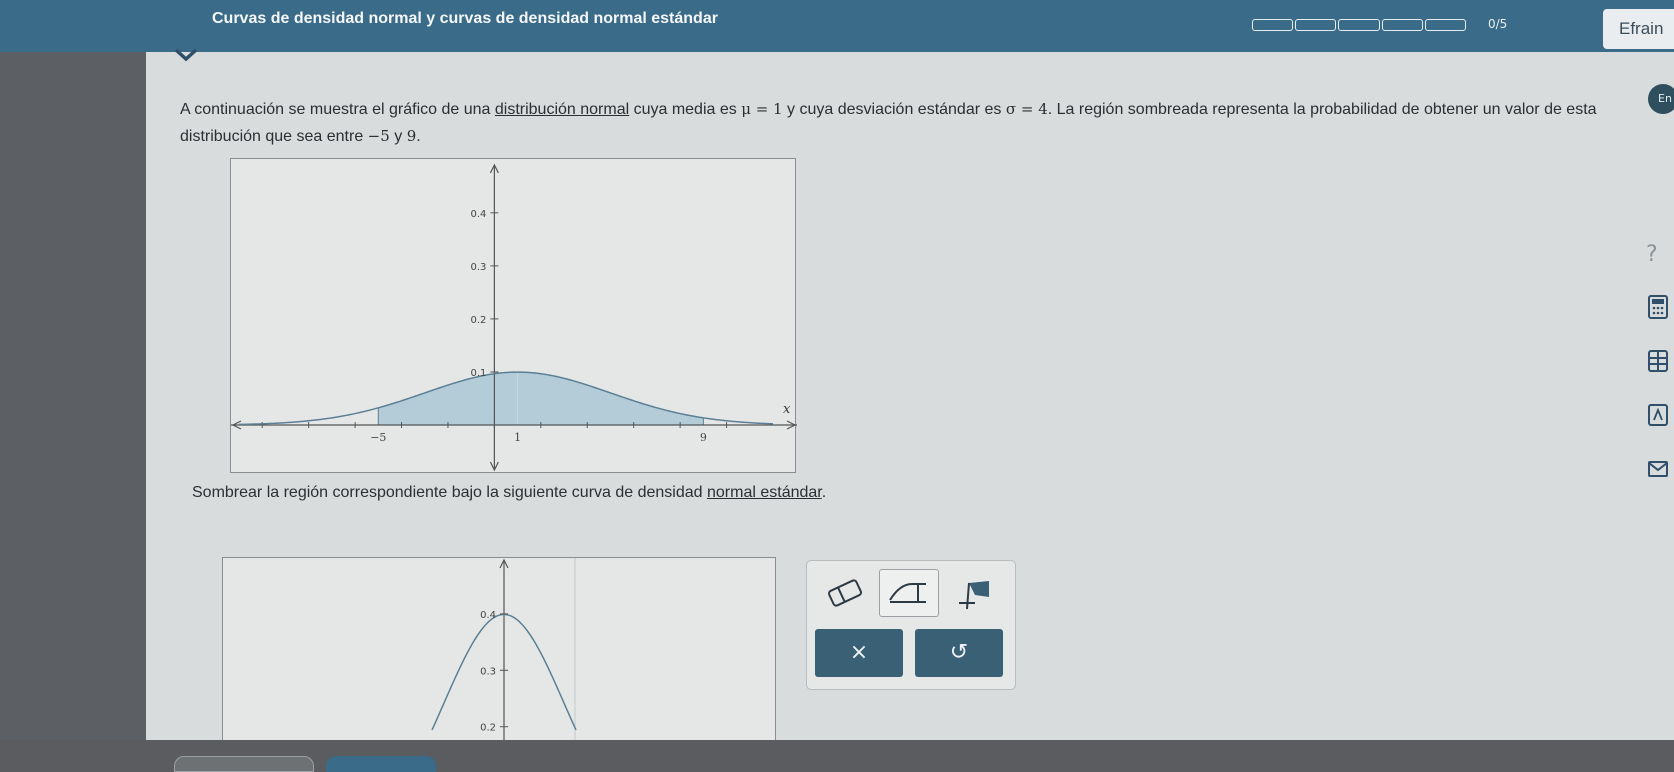 Image resolution: width=1674 pixels, height=772 pixels. What do you see at coordinates (186, 57) in the screenshot?
I see `chevron-down-icon` at bounding box center [186, 57].